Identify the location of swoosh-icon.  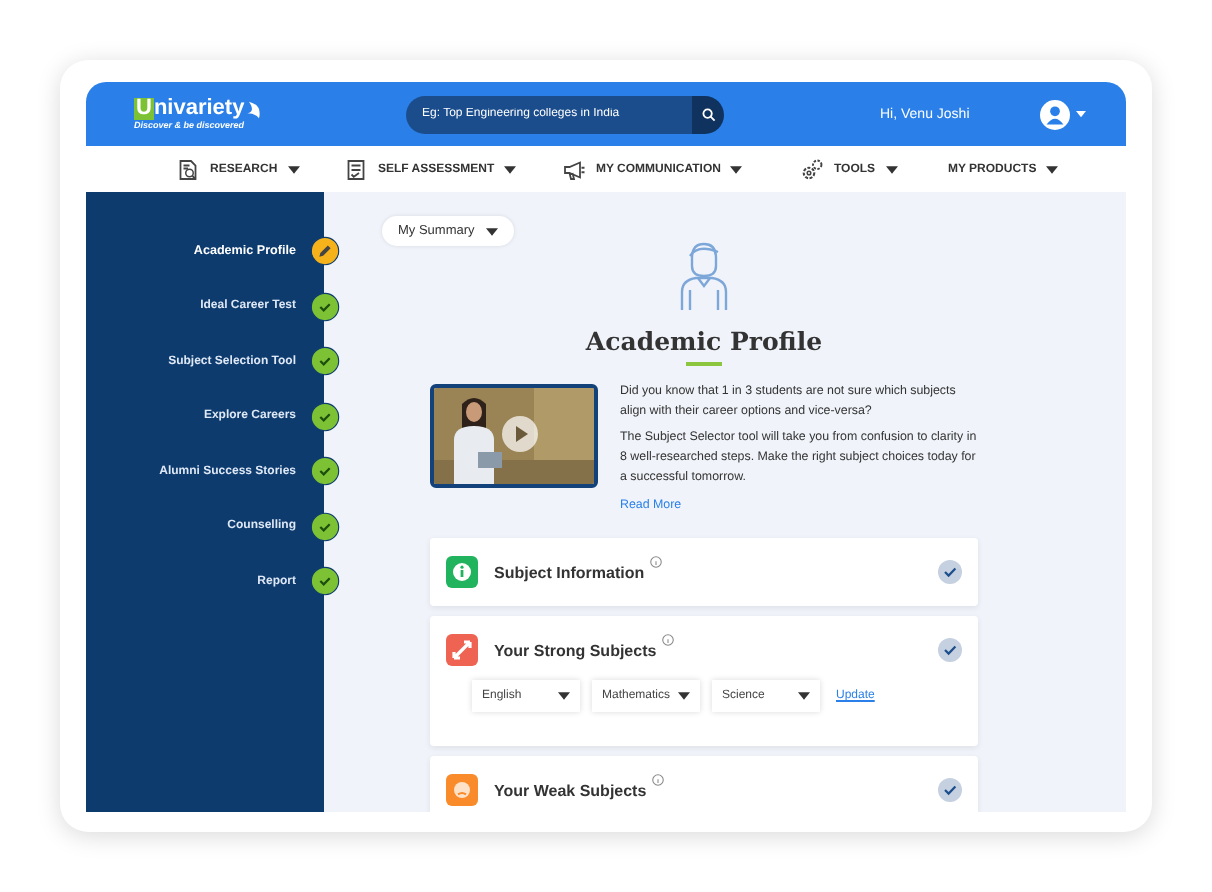
(254, 109).